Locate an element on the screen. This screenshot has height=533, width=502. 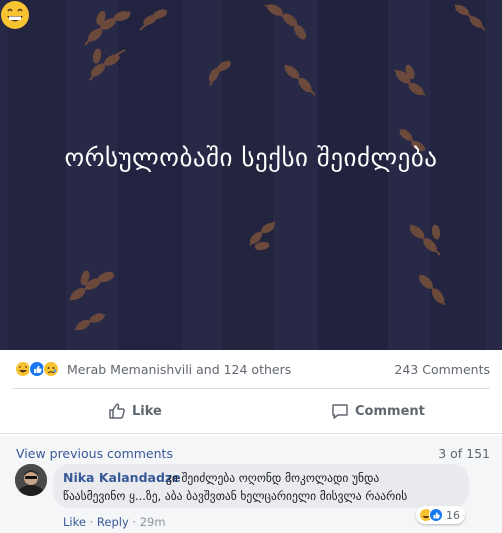
comment-reaction-icons is located at coordinates (431, 515).